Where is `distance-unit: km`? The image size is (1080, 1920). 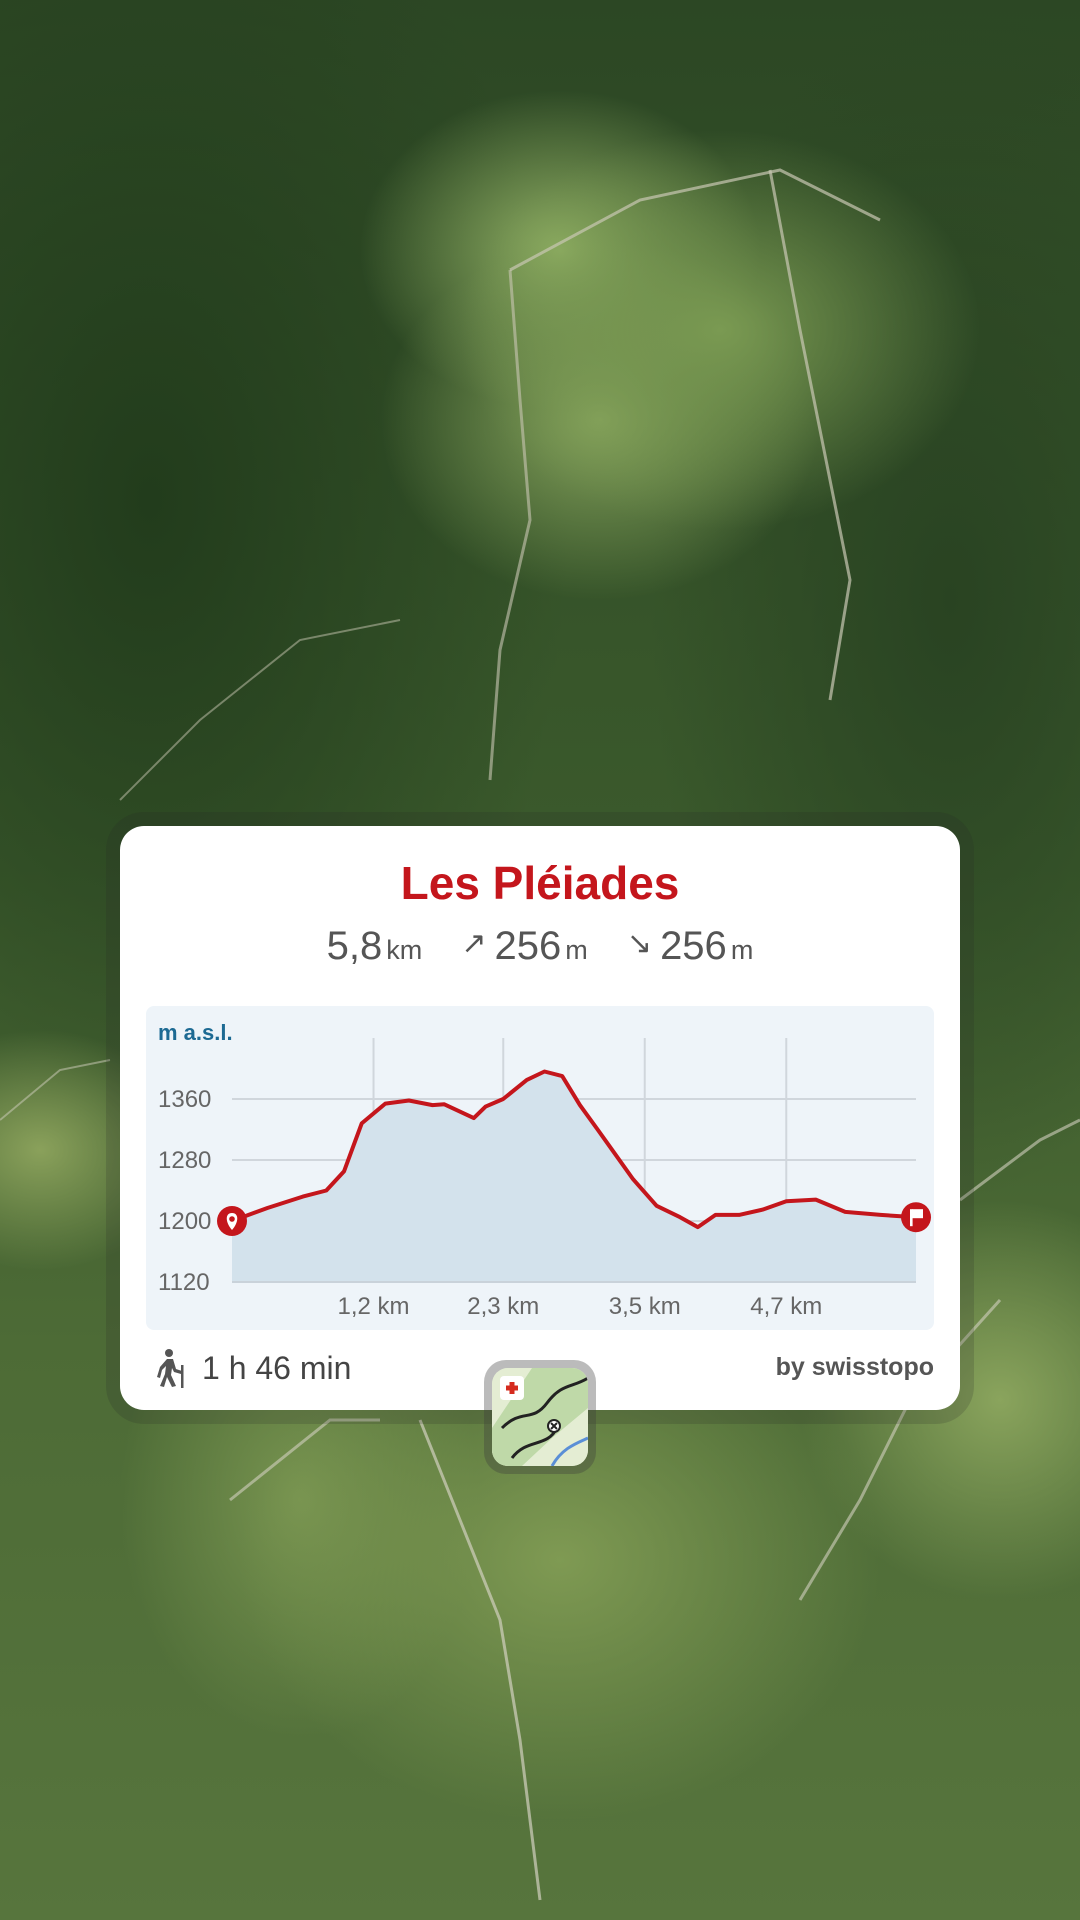 distance-unit: km is located at coordinates (404, 950).